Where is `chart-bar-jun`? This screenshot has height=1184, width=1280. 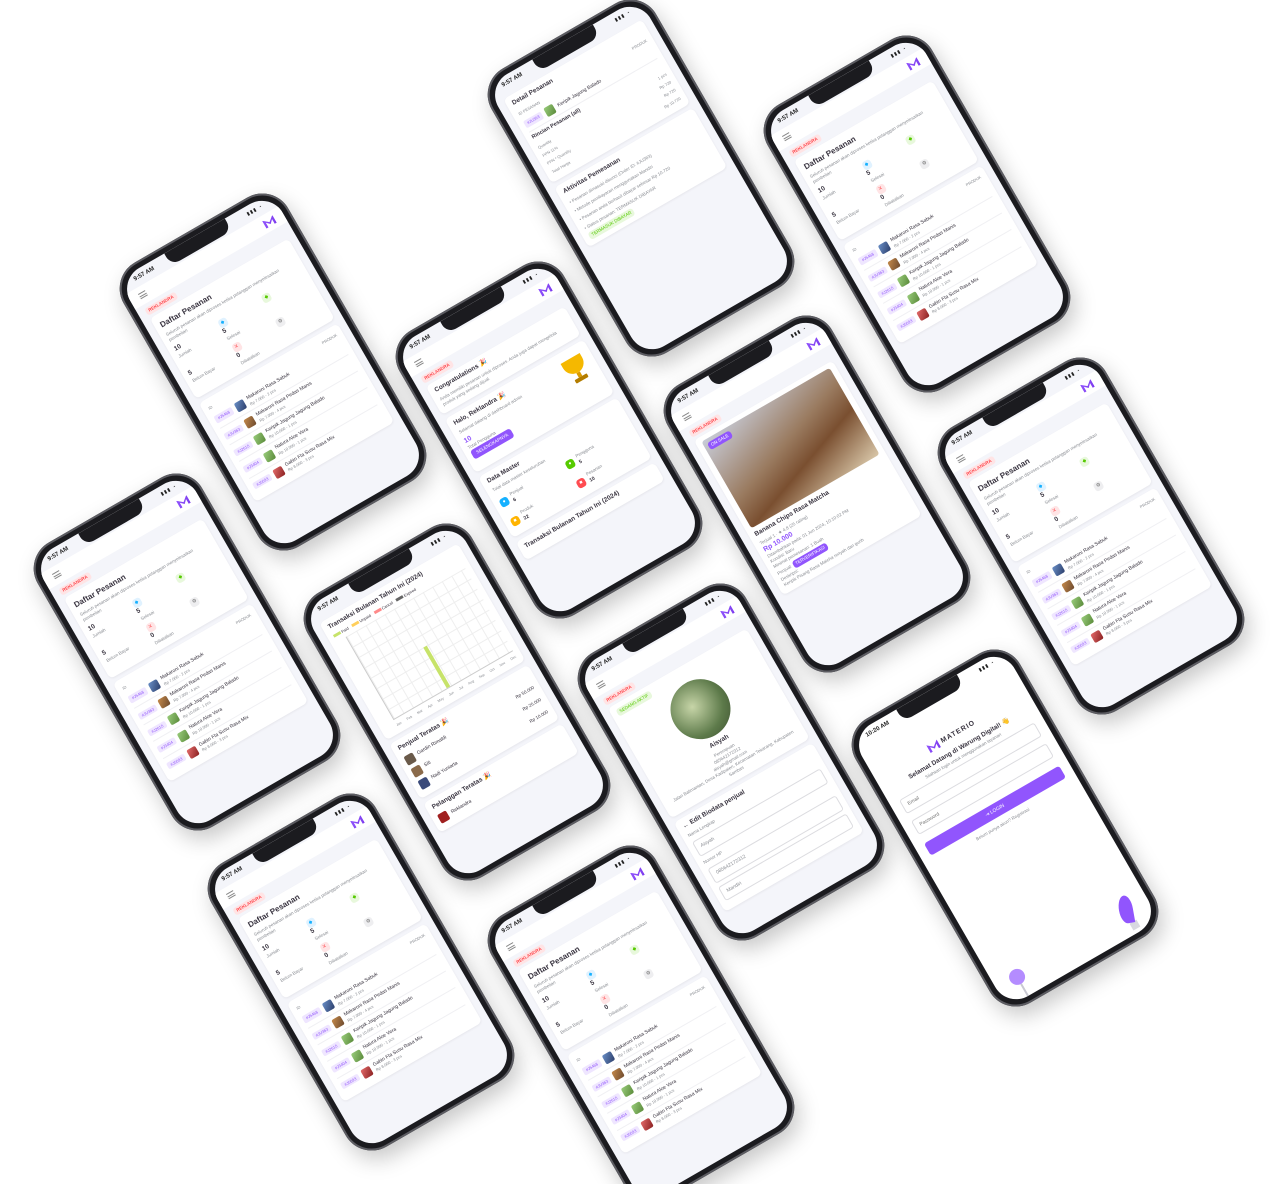
chart-bar-jun is located at coordinates (436, 667).